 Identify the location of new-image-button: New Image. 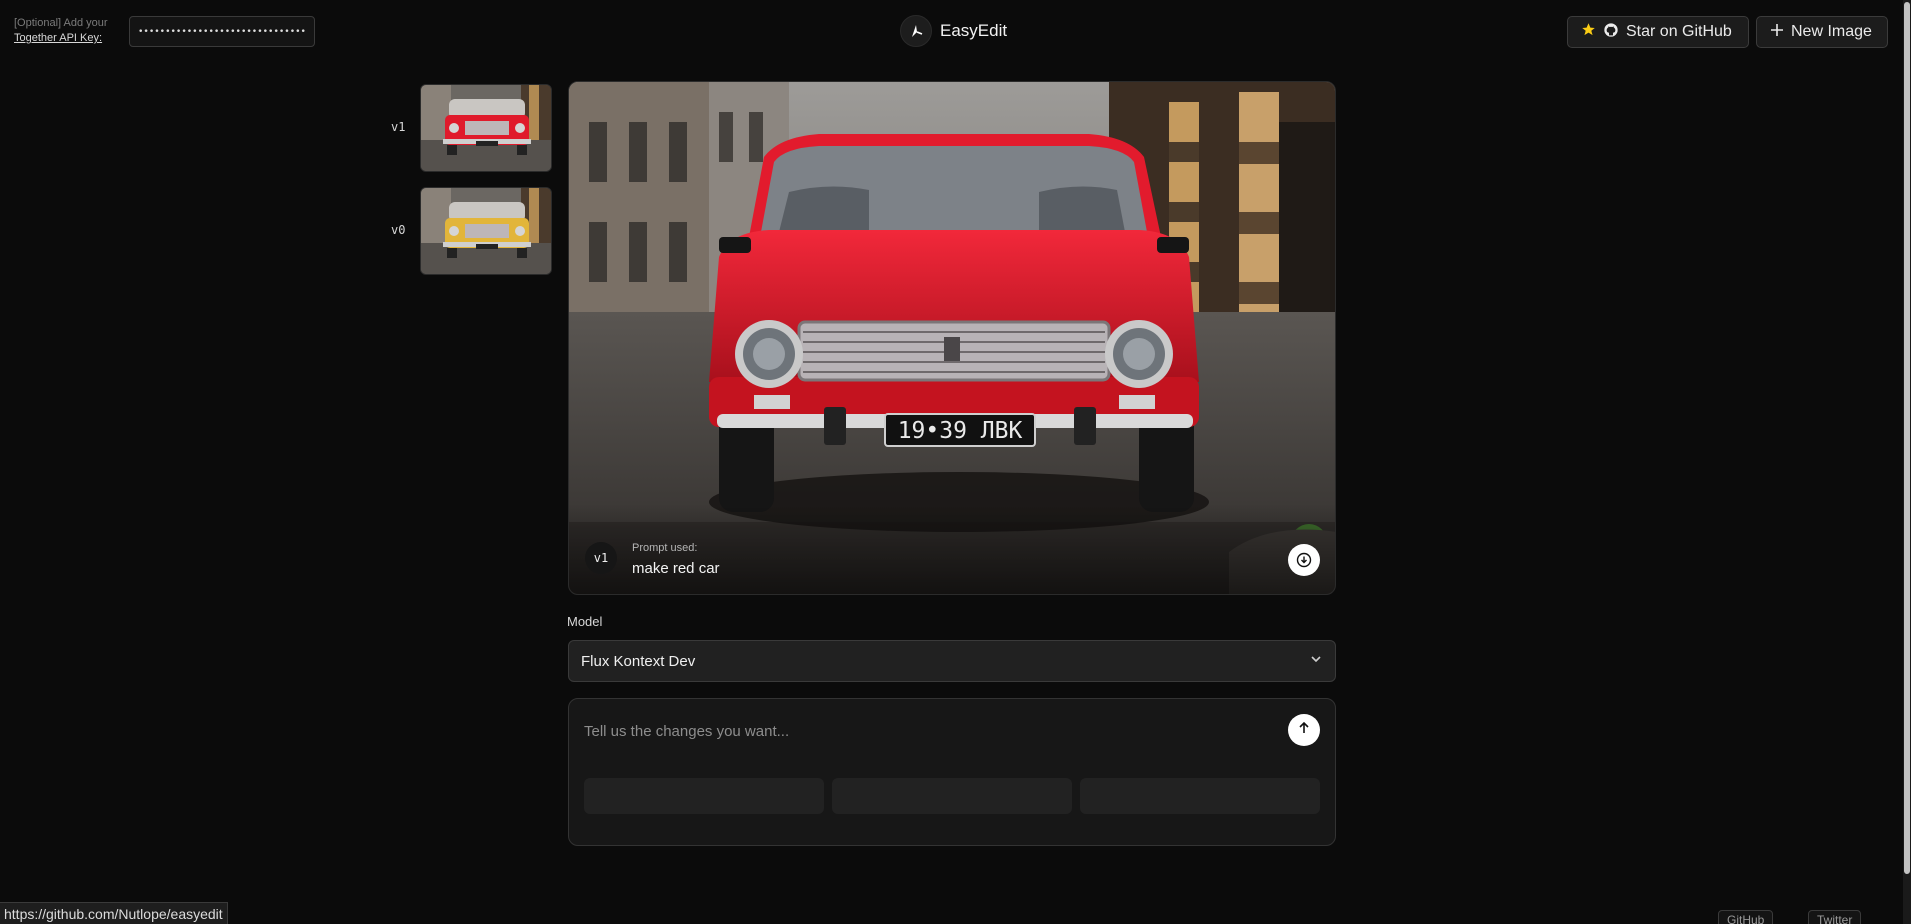
(1822, 32).